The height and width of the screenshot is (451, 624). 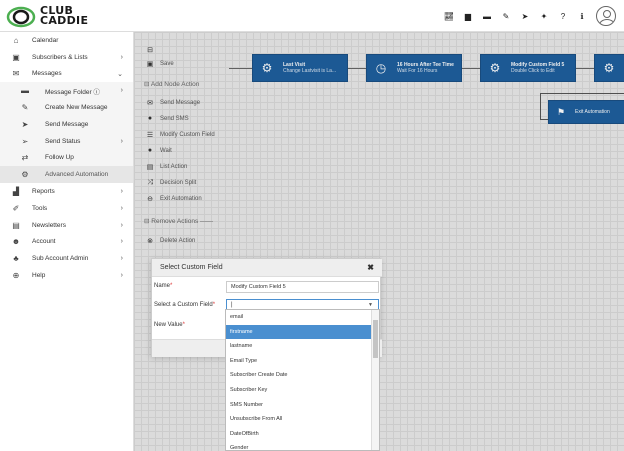 What do you see at coordinates (66, 275) in the screenshot?
I see `sidebar-item-help: ⊕ Help ›` at bounding box center [66, 275].